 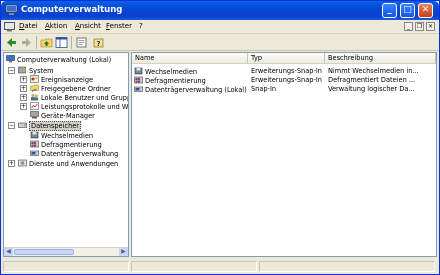 What do you see at coordinates (41, 71) in the screenshot?
I see `tree-item-label: System` at bounding box center [41, 71].